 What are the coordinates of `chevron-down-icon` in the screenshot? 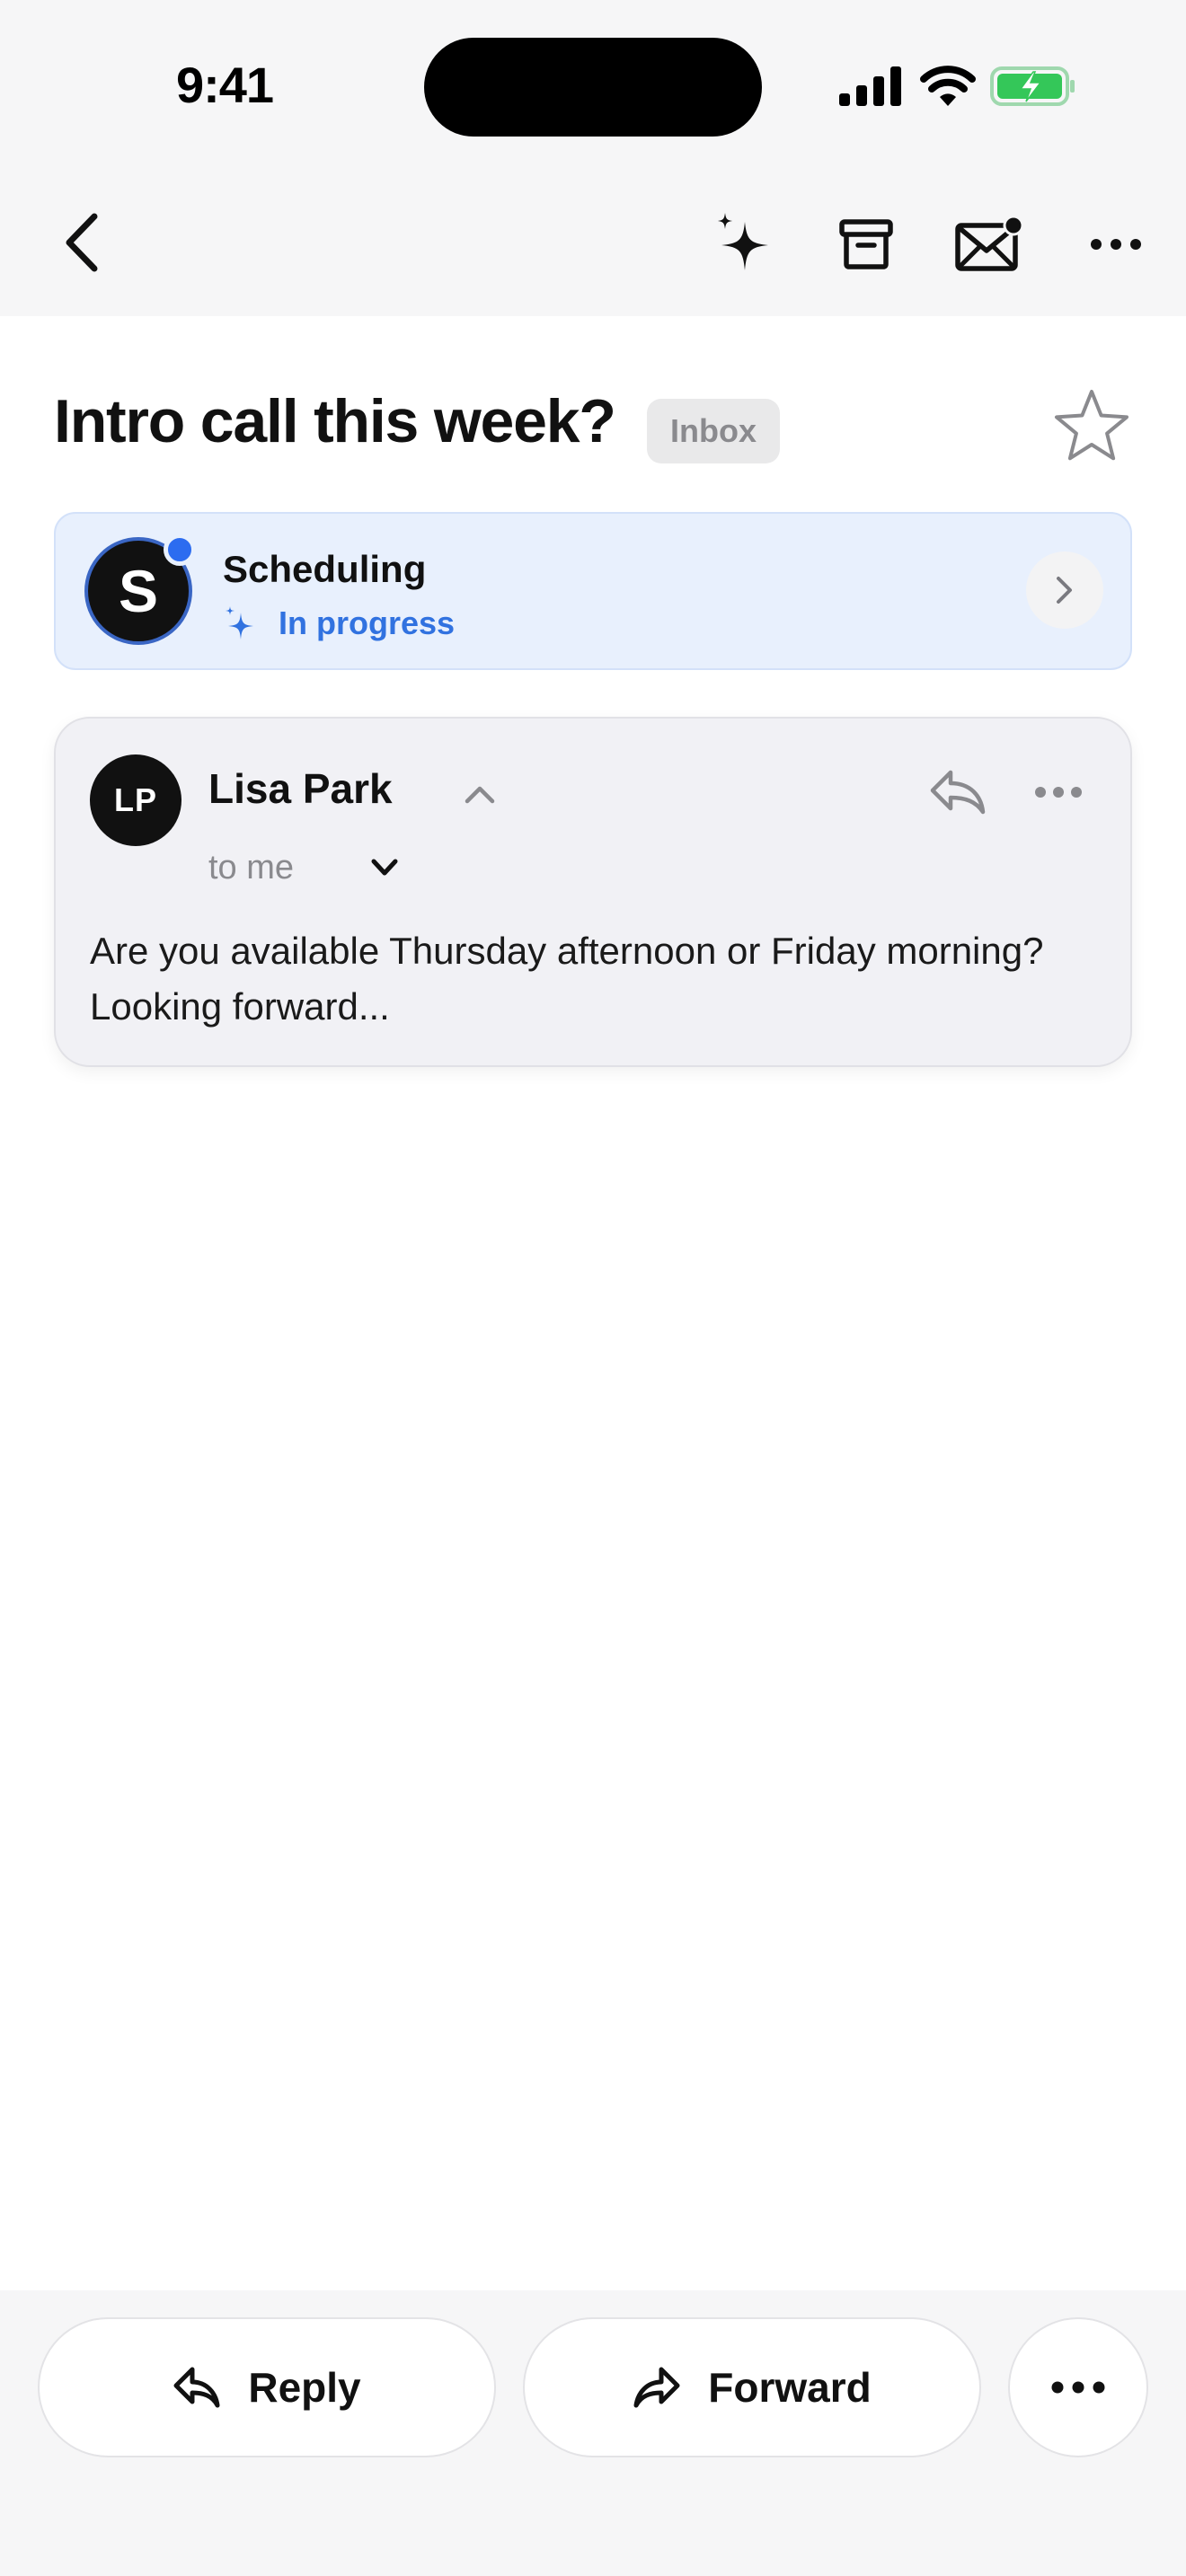 It's located at (385, 868).